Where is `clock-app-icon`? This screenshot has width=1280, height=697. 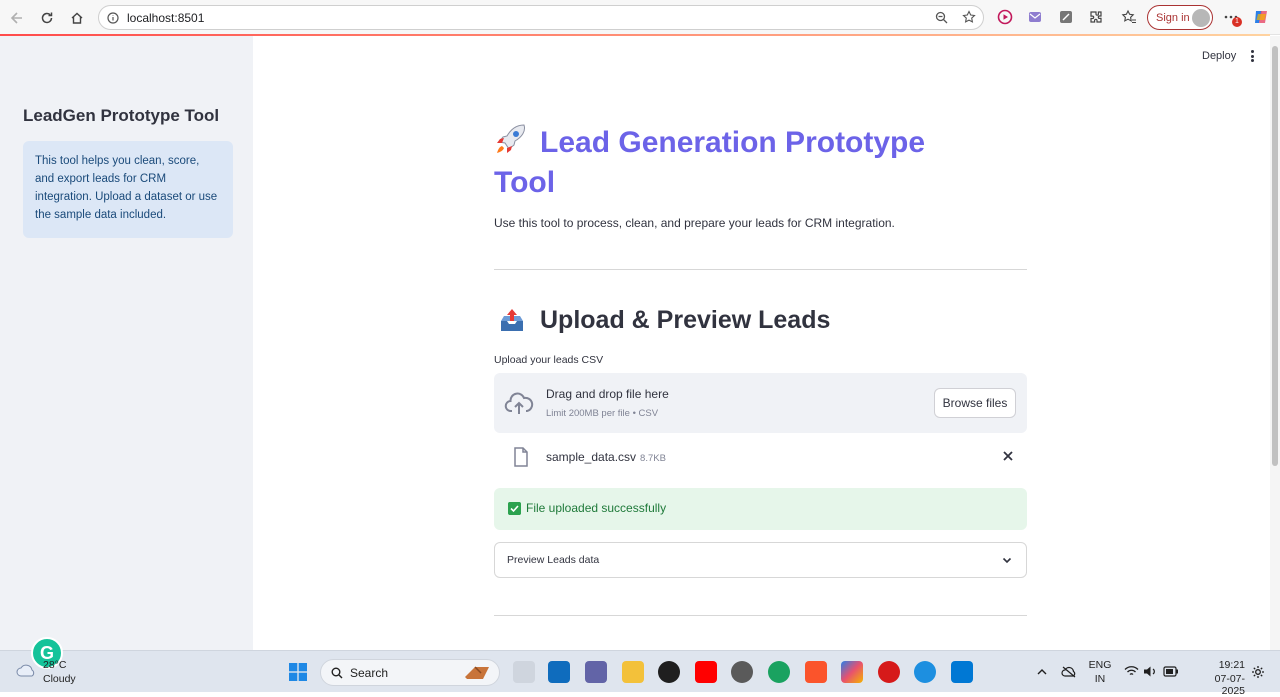
clock-app-icon is located at coordinates (742, 672).